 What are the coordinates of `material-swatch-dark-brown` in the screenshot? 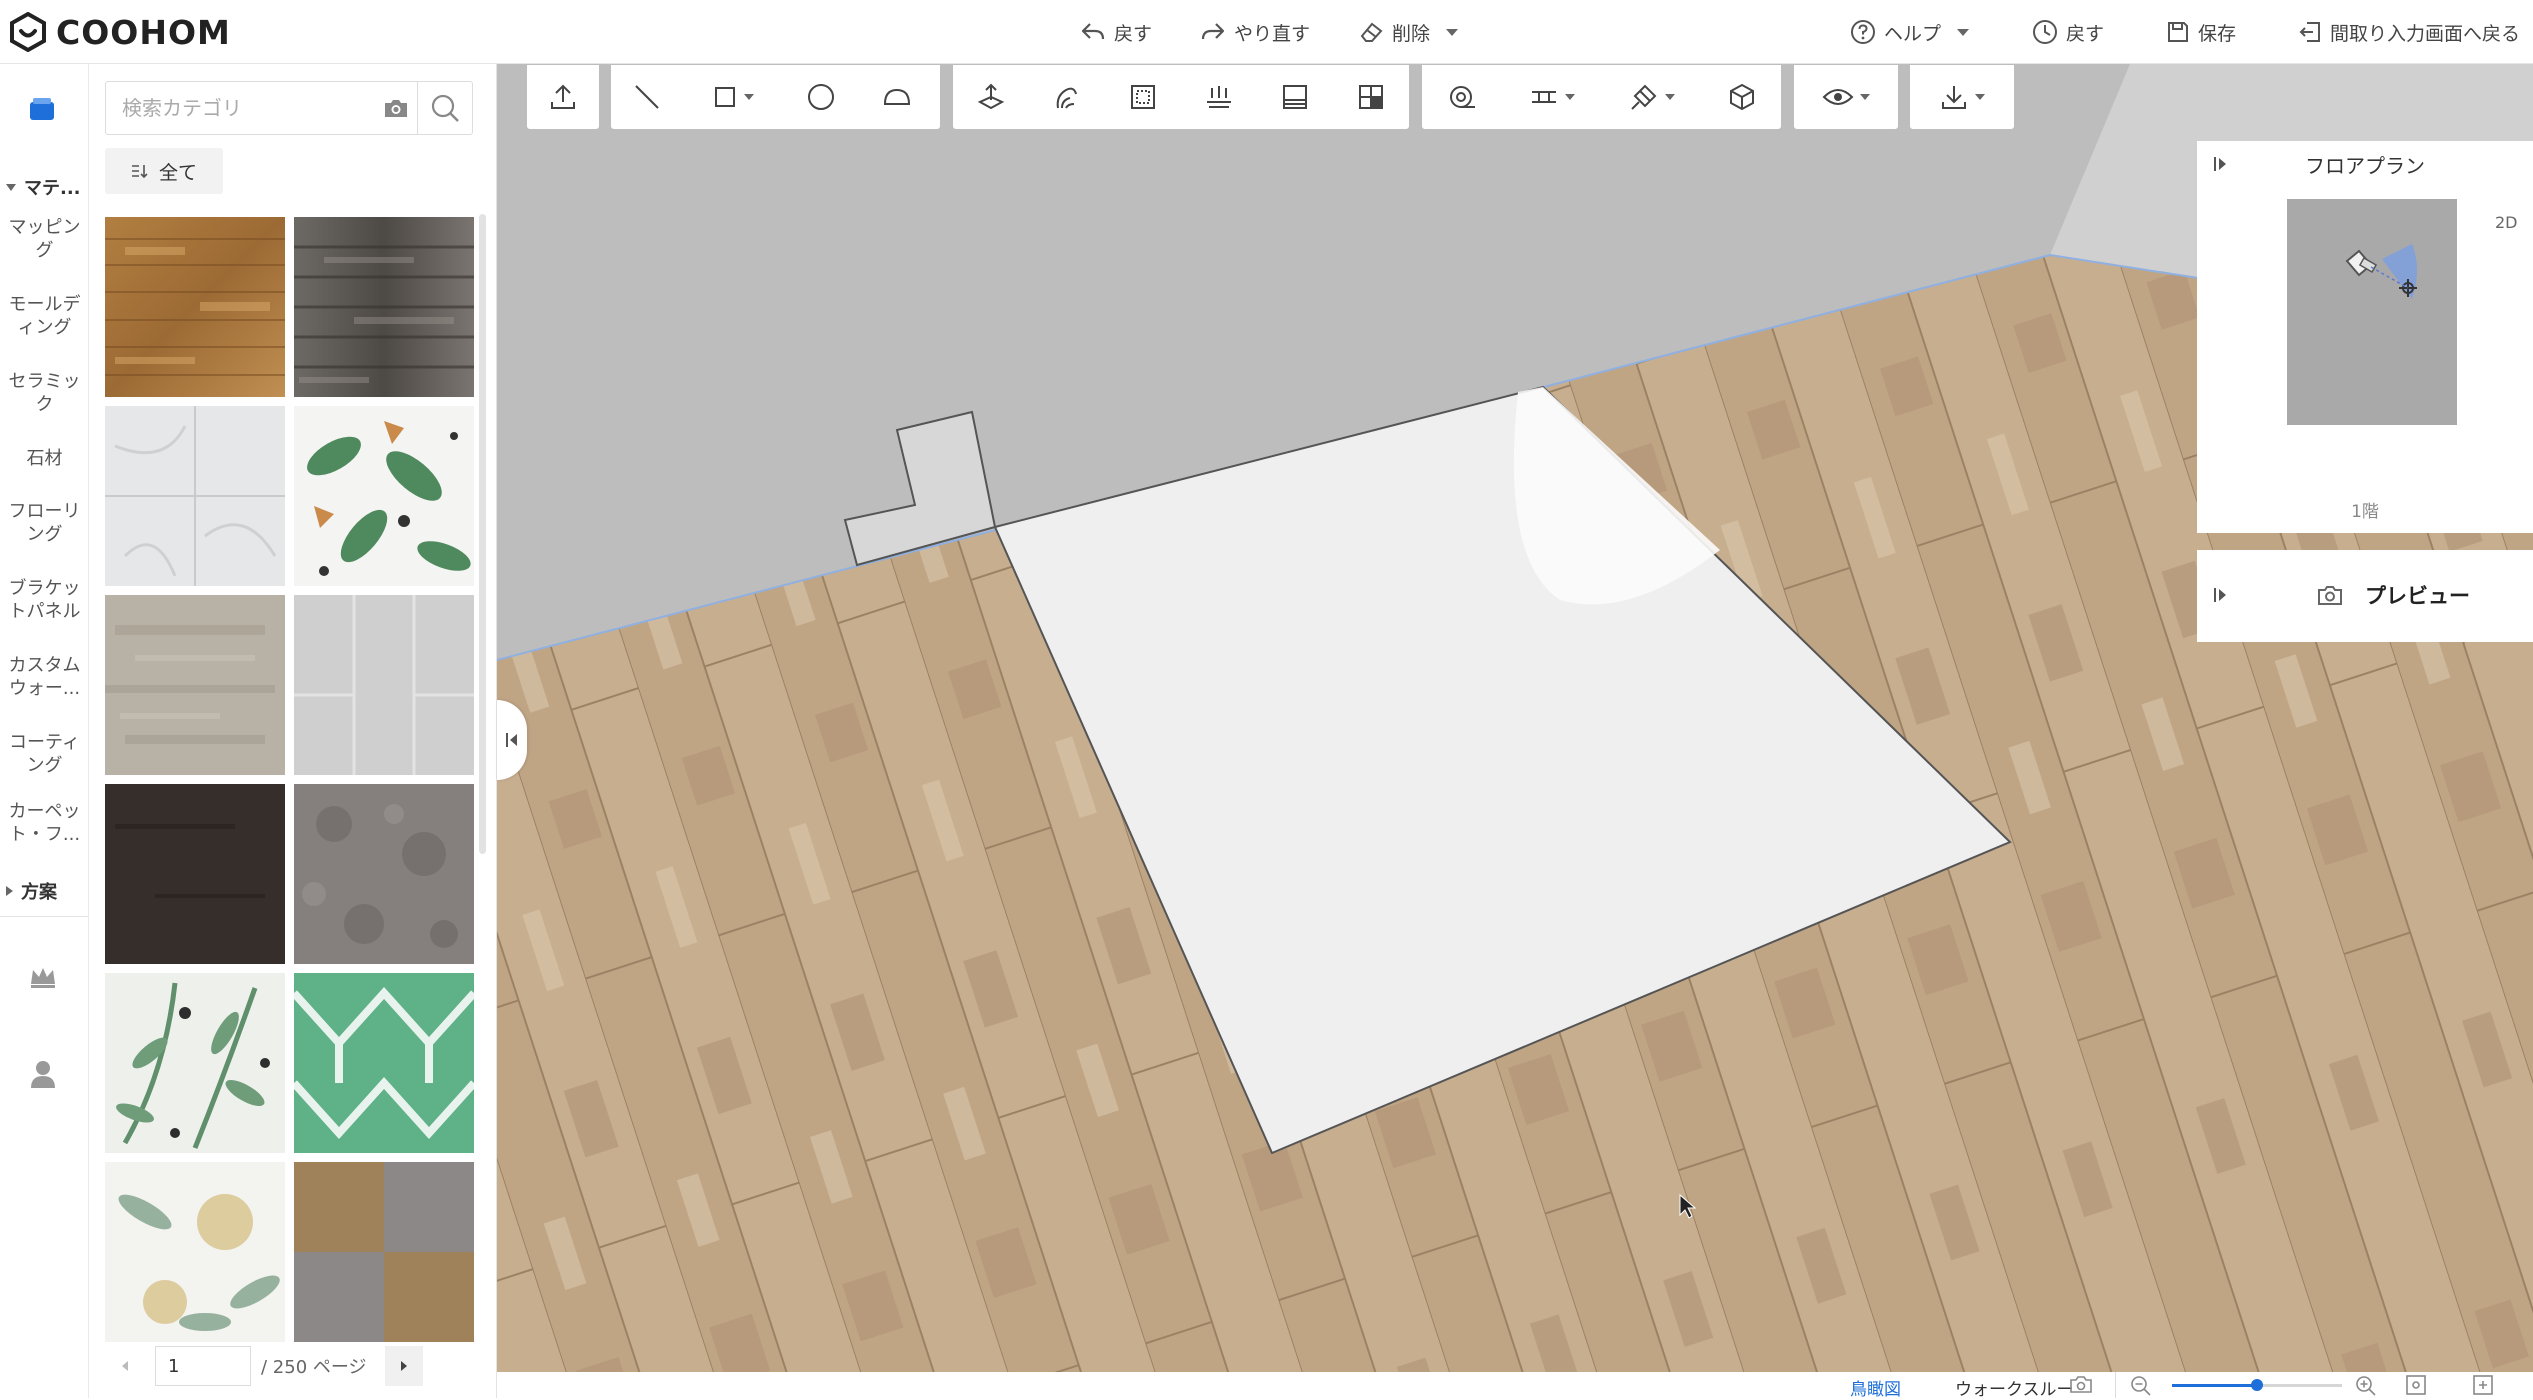 It's located at (195, 874).